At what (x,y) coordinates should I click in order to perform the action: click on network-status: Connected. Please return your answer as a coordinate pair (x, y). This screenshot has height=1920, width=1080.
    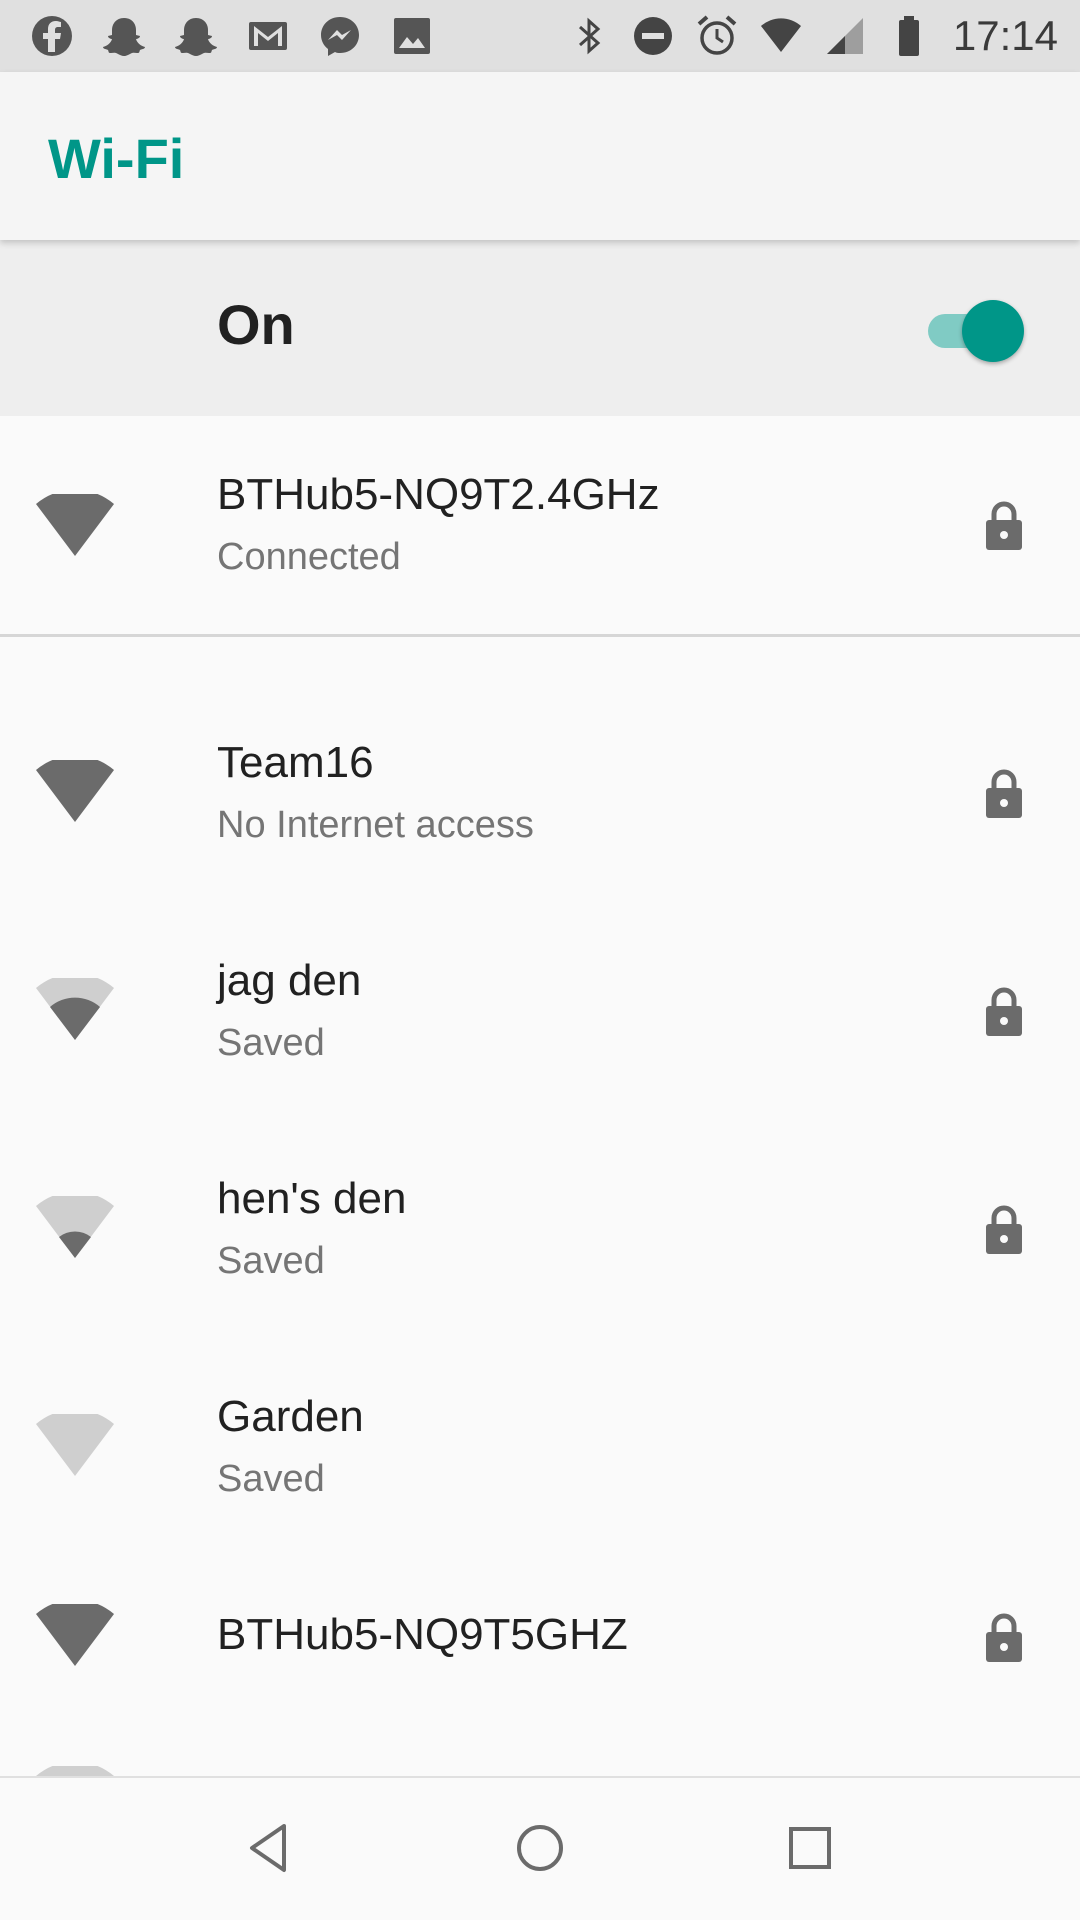
    Looking at the image, I should click on (309, 557).